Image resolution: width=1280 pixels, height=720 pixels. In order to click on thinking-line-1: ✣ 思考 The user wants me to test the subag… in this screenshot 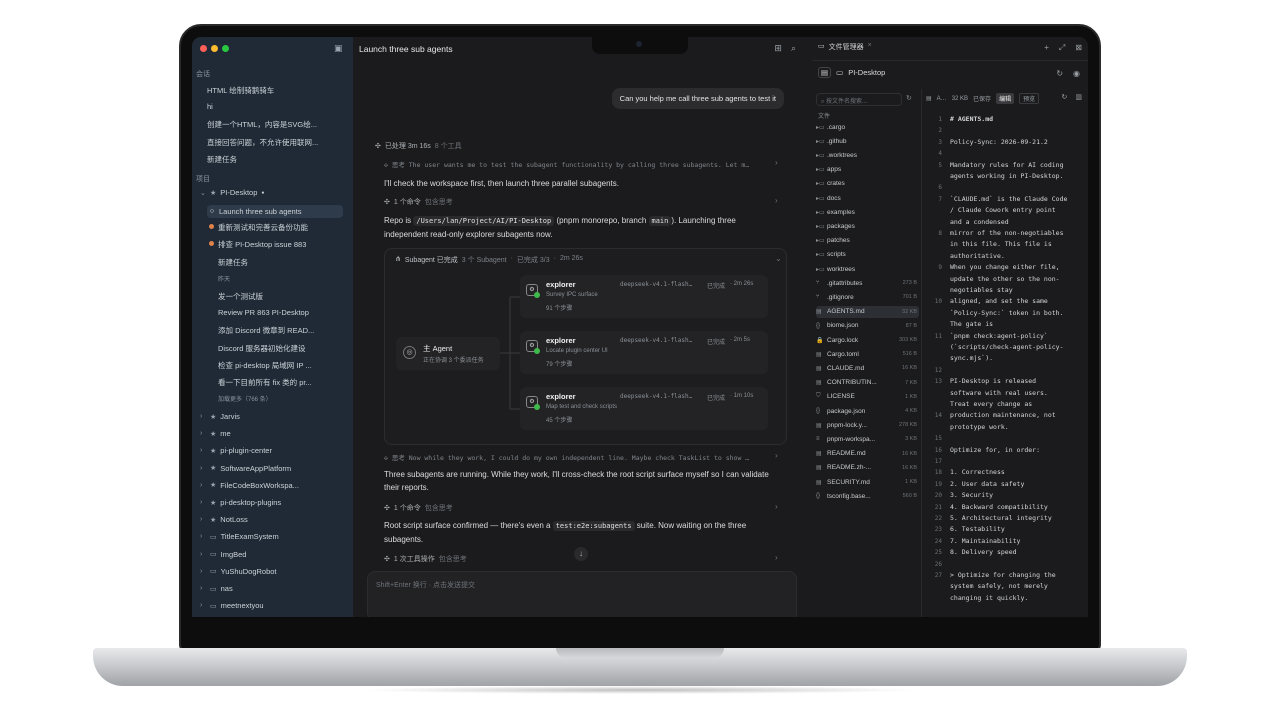, I will do `click(579, 164)`.